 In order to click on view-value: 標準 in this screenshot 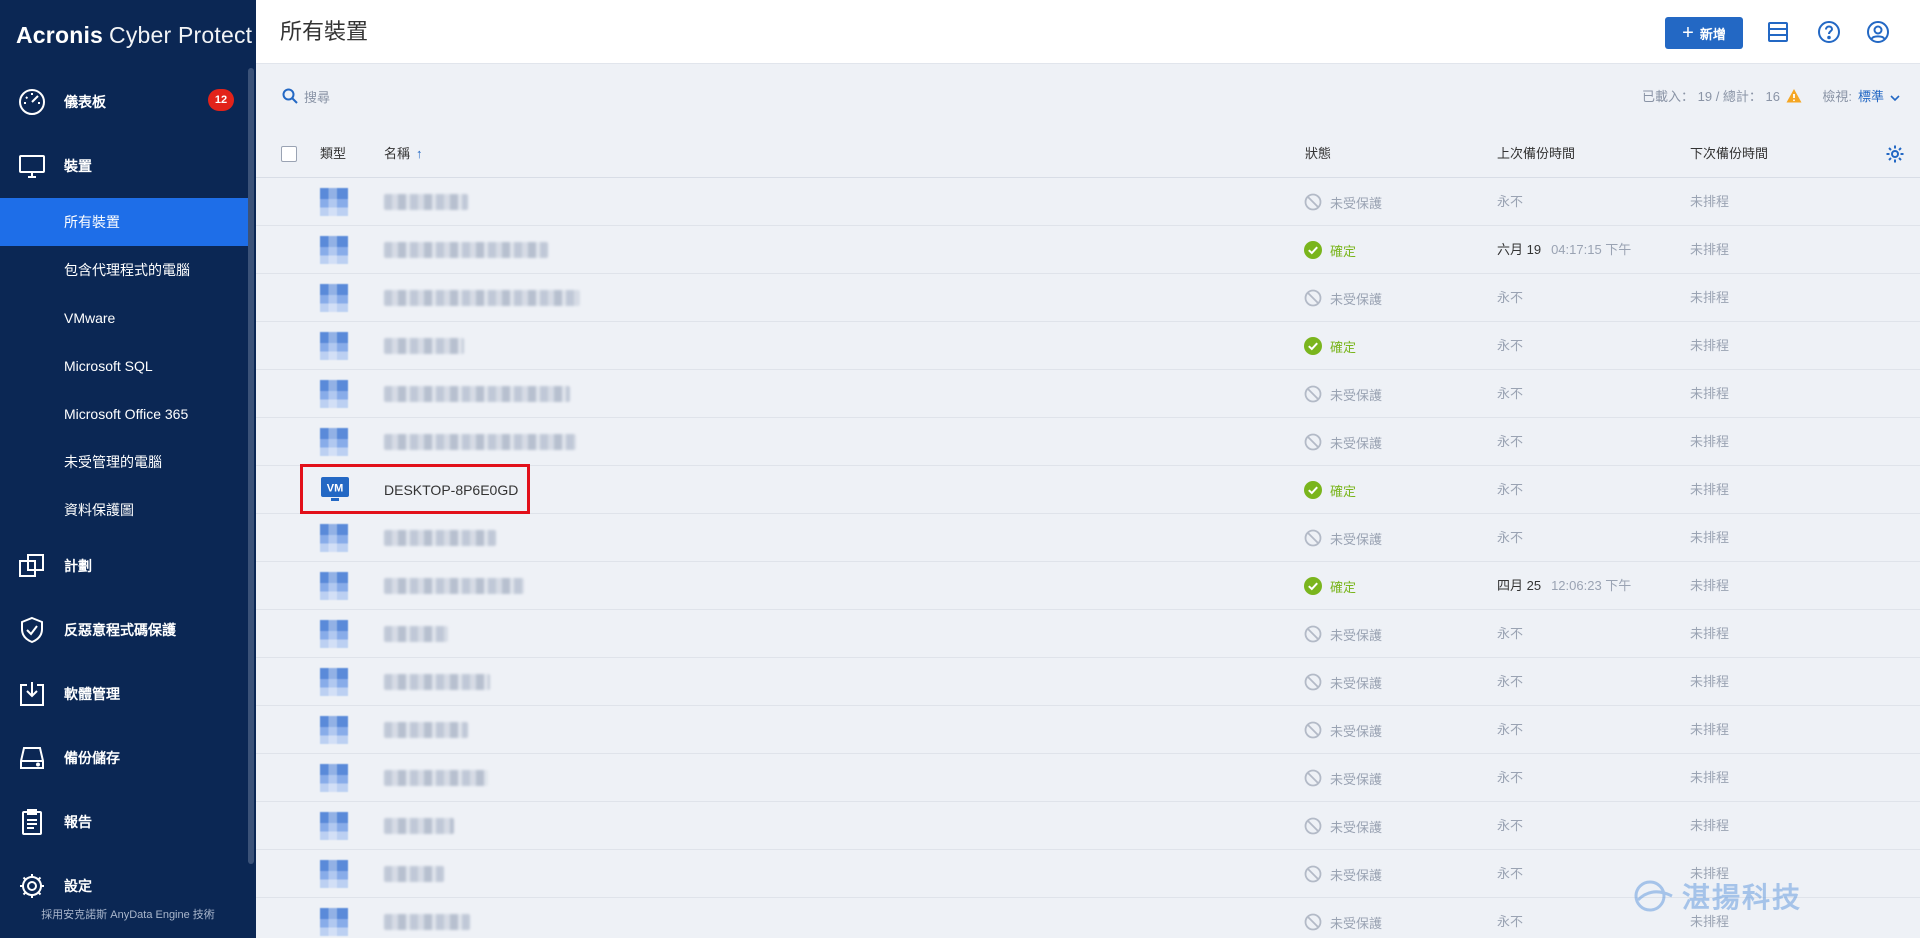, I will do `click(1871, 95)`.